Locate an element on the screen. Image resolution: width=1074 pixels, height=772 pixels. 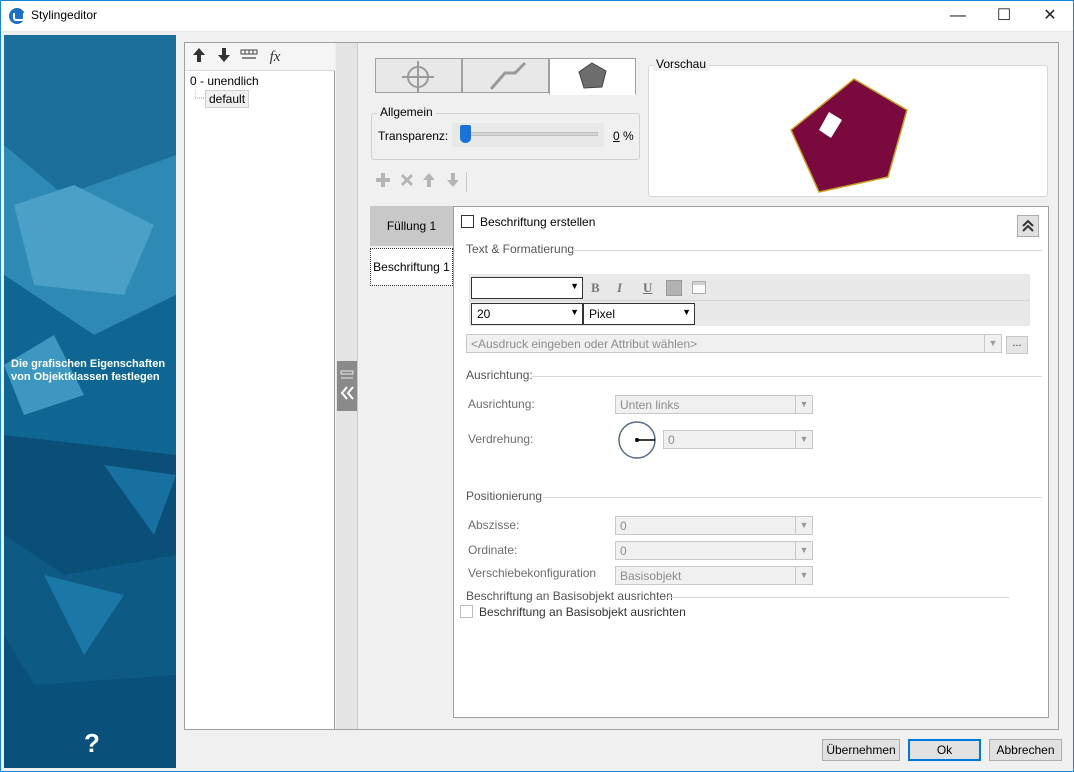
italic-button: I is located at coordinates (619, 288).